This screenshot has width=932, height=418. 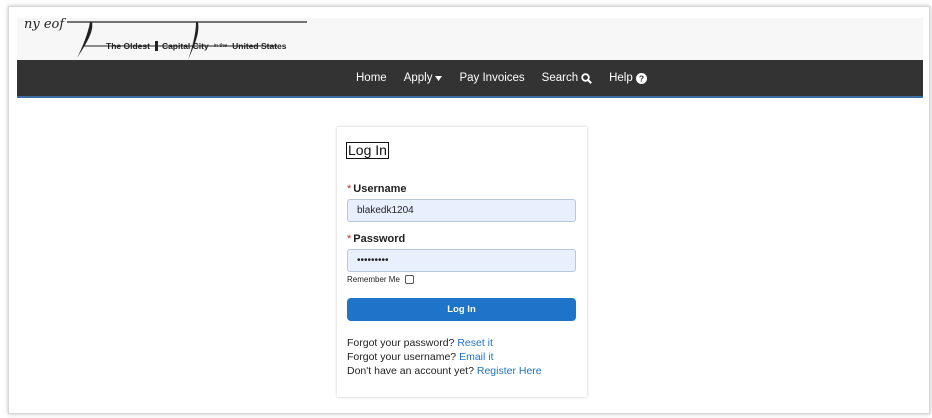 I want to click on logo-graphic: ny eof, so click(x=165, y=38).